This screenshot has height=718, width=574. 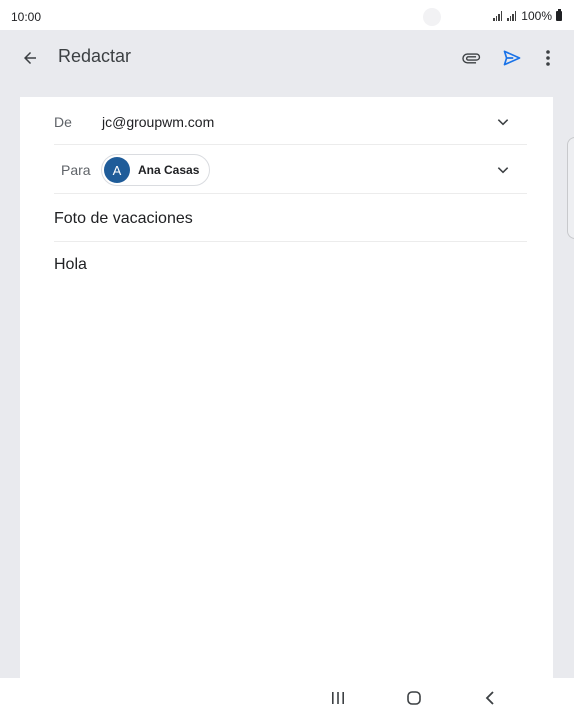 What do you see at coordinates (76, 170) in the screenshot?
I see `to-label: Para` at bounding box center [76, 170].